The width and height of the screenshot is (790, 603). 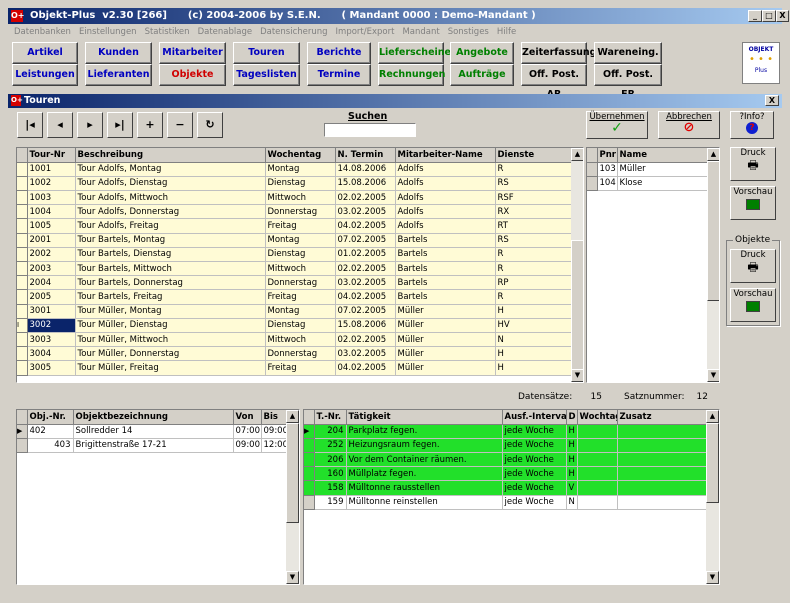 What do you see at coordinates (51, 368) in the screenshot?
I see `table-cell: 3005` at bounding box center [51, 368].